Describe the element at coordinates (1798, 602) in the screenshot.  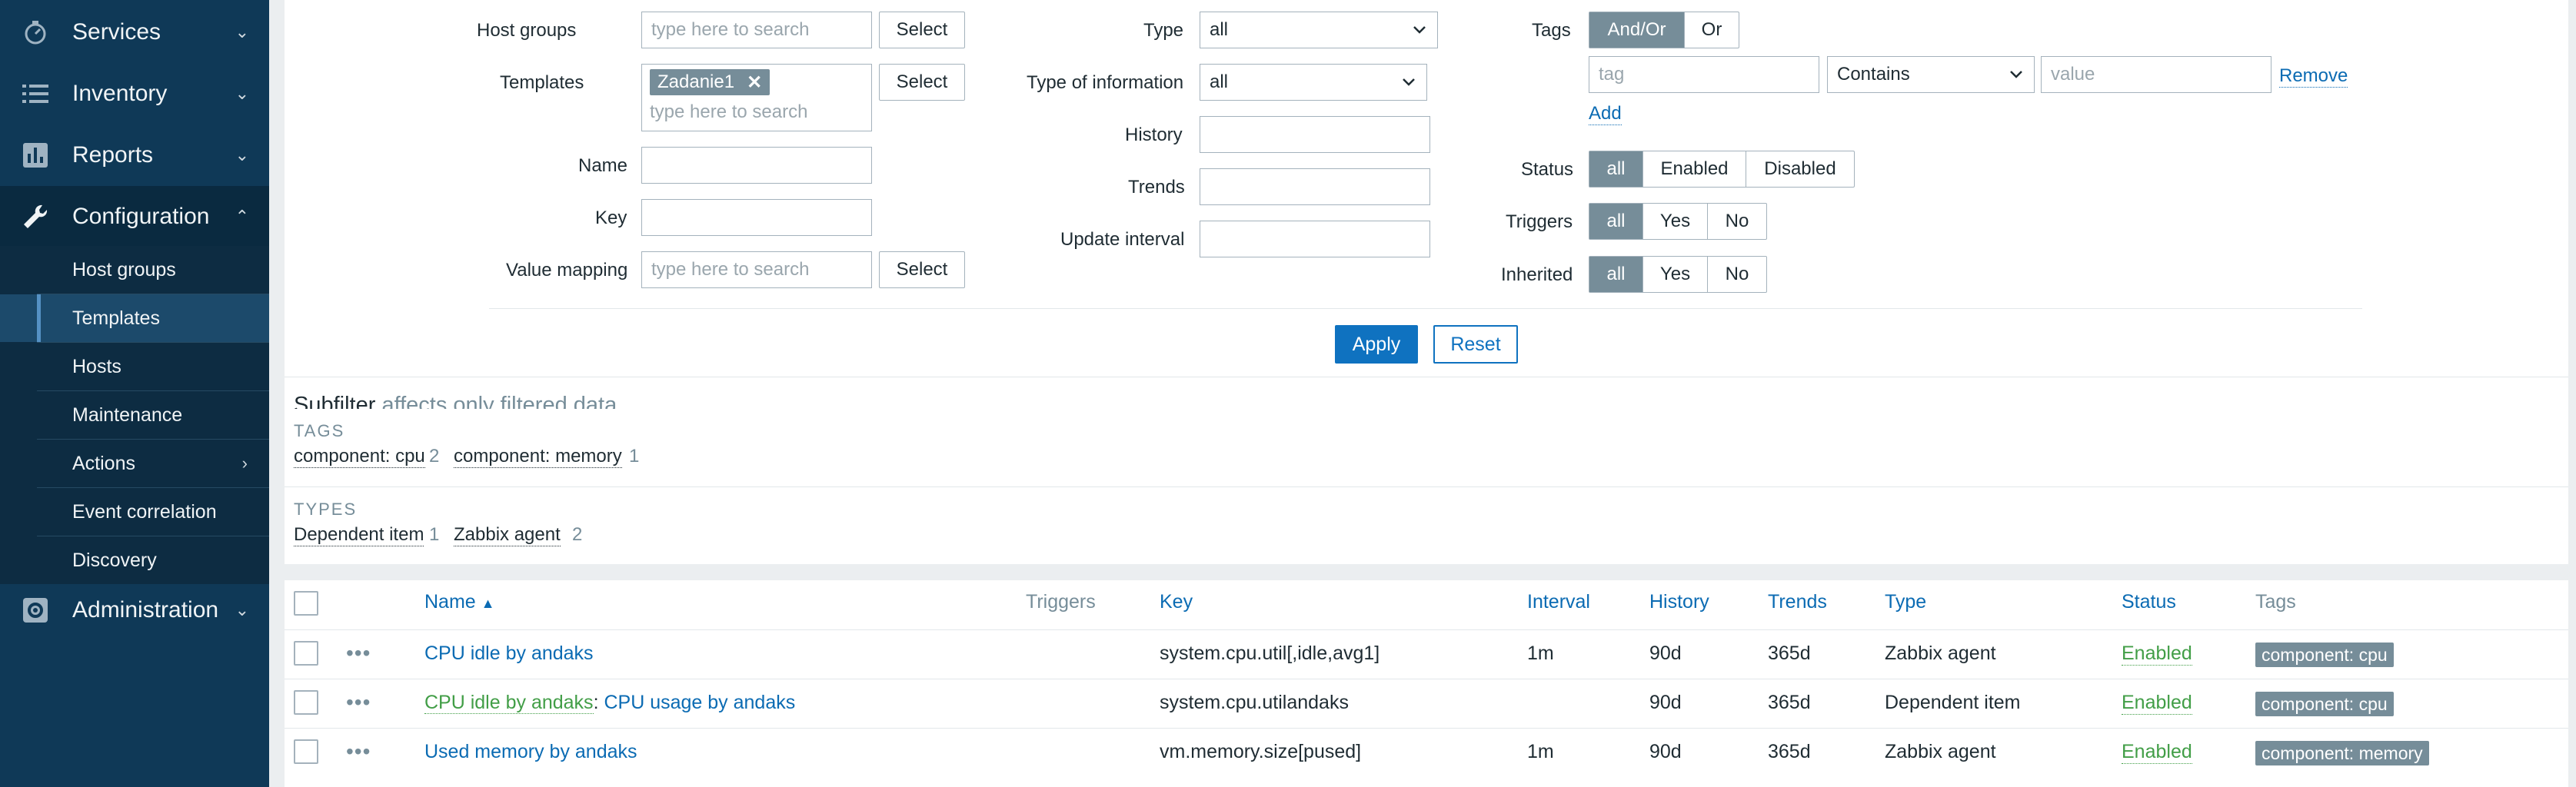
I see `column-trends: Trends` at that location.